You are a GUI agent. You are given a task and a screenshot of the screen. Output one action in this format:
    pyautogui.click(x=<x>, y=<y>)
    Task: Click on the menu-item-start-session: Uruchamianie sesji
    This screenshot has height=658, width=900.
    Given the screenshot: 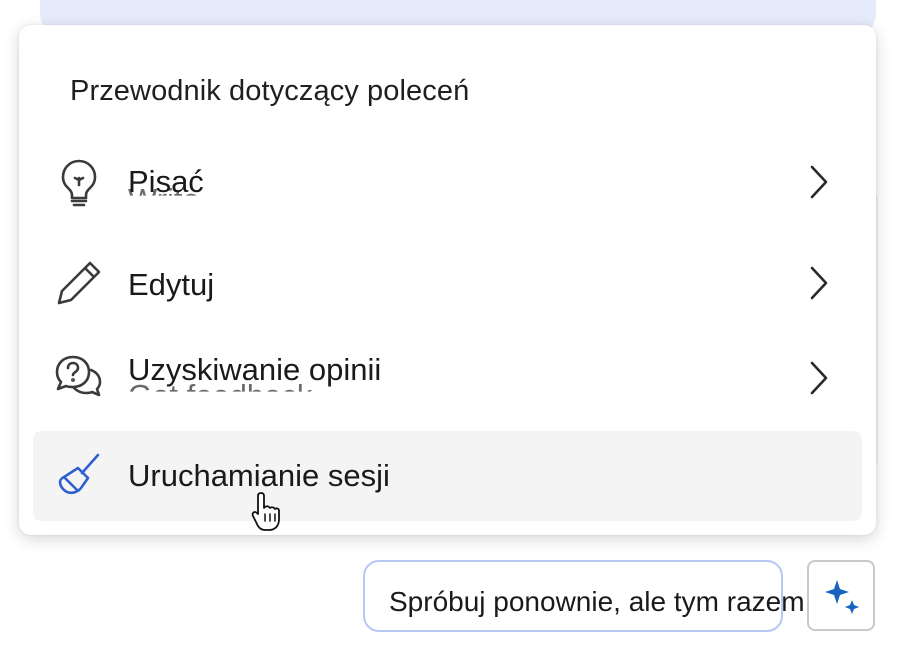 What is the action you would take?
    pyautogui.click(x=447, y=476)
    